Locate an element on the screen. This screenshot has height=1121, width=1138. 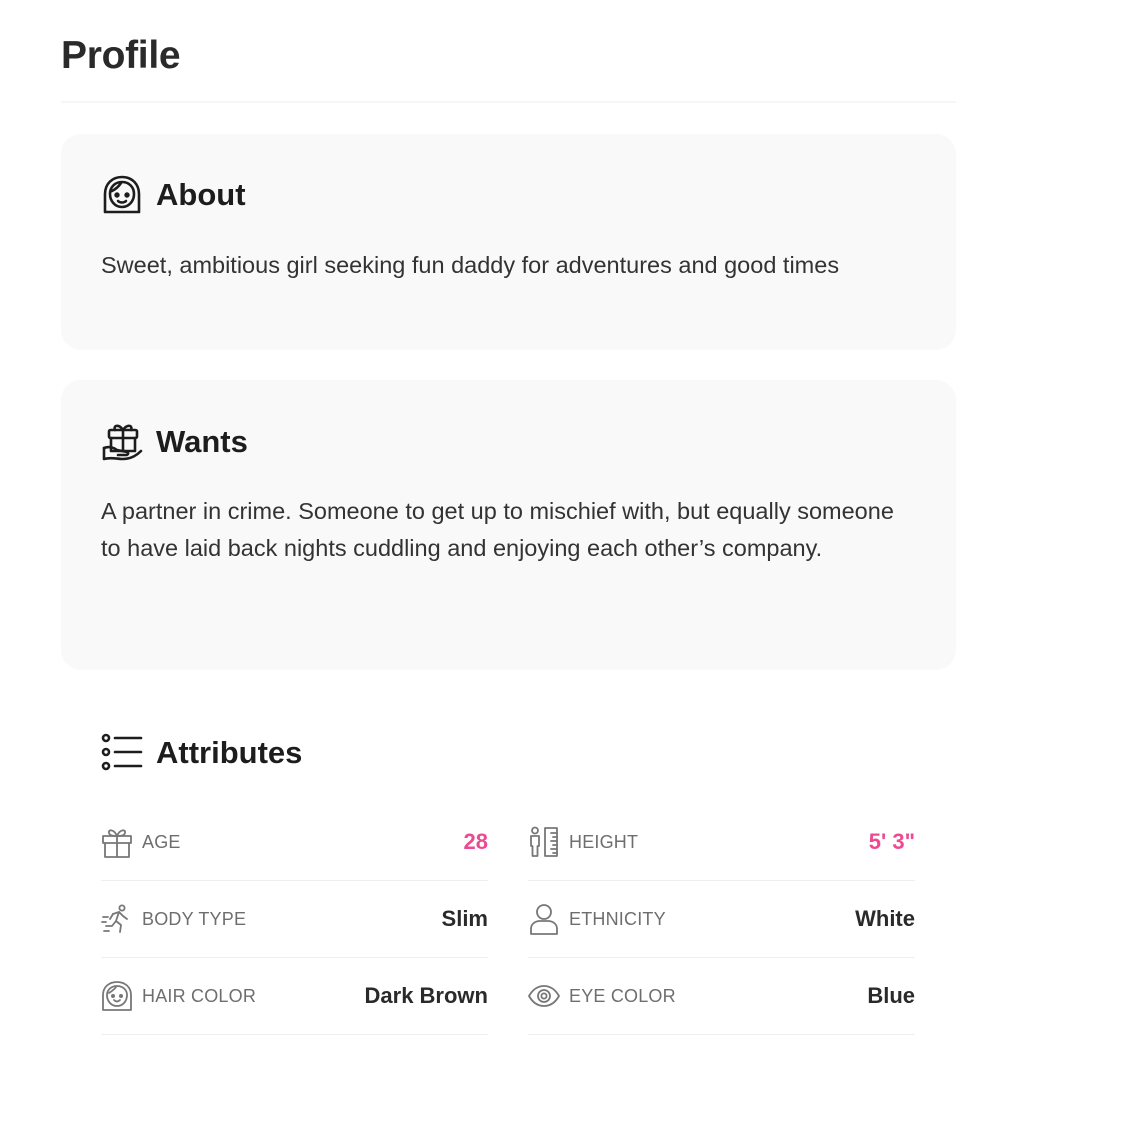
attribute-value: Dark Brown is located at coordinates (426, 995).